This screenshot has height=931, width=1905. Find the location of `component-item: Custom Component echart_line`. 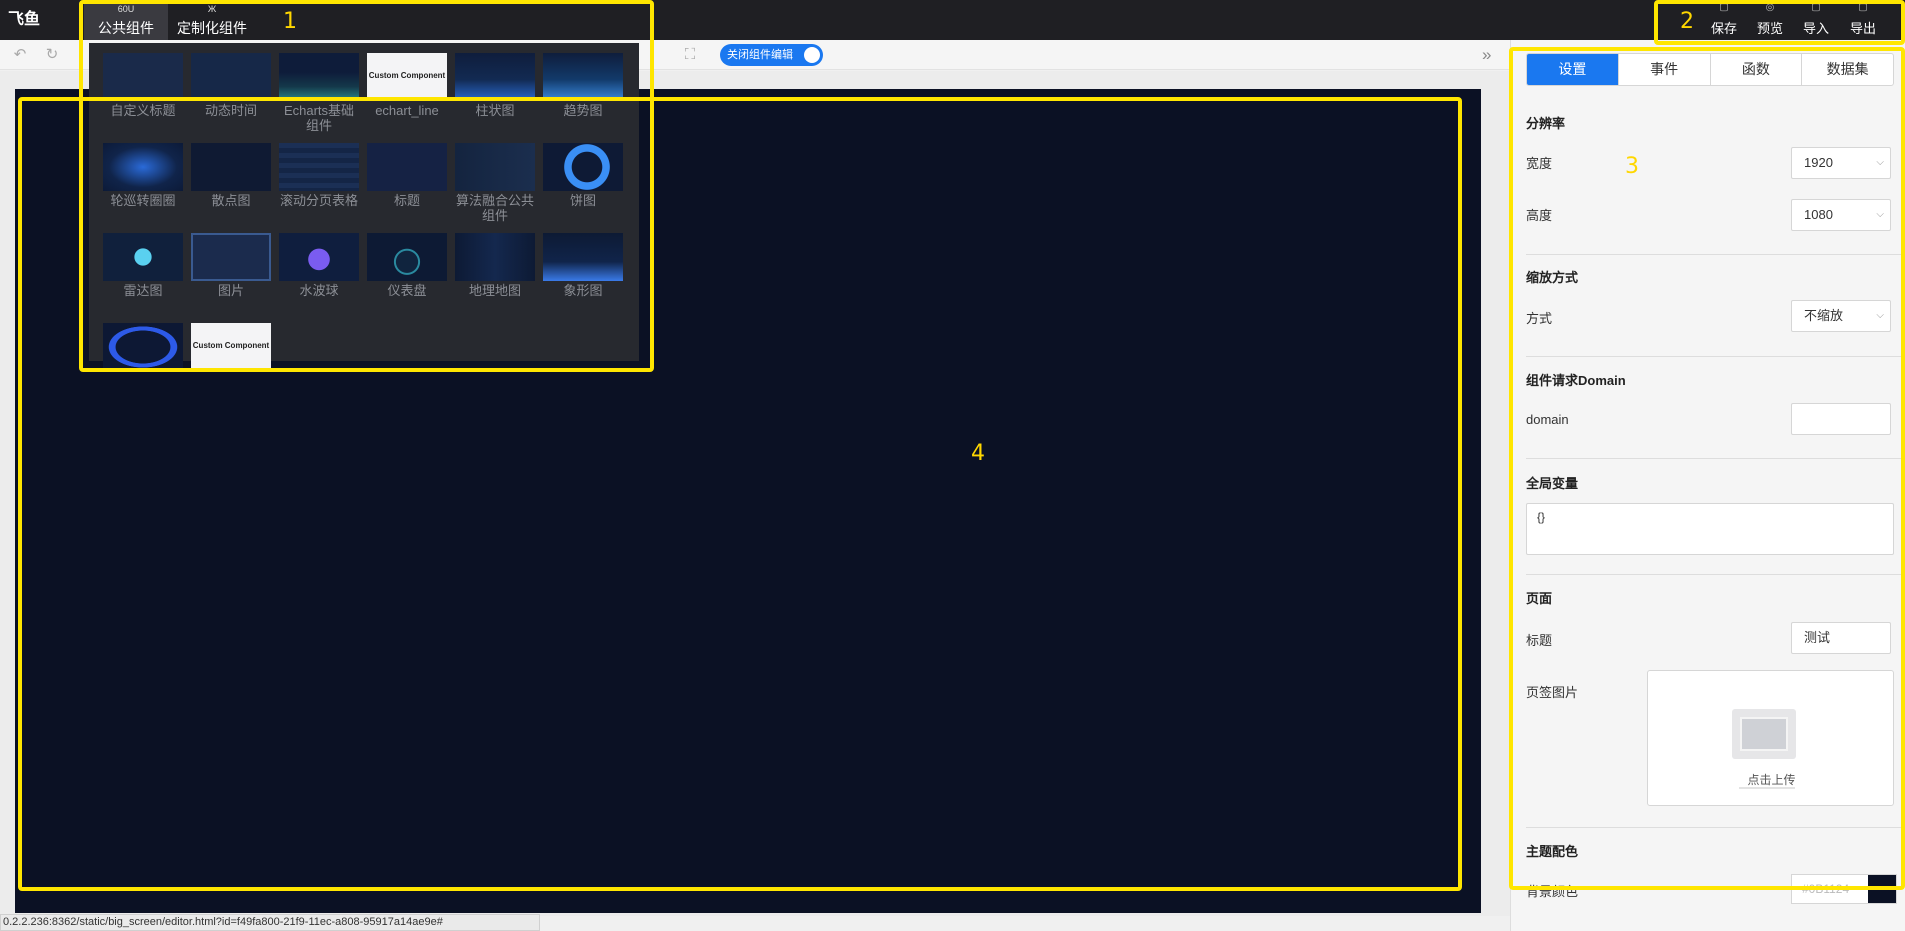

component-item: Custom Component echart_line is located at coordinates (407, 95).